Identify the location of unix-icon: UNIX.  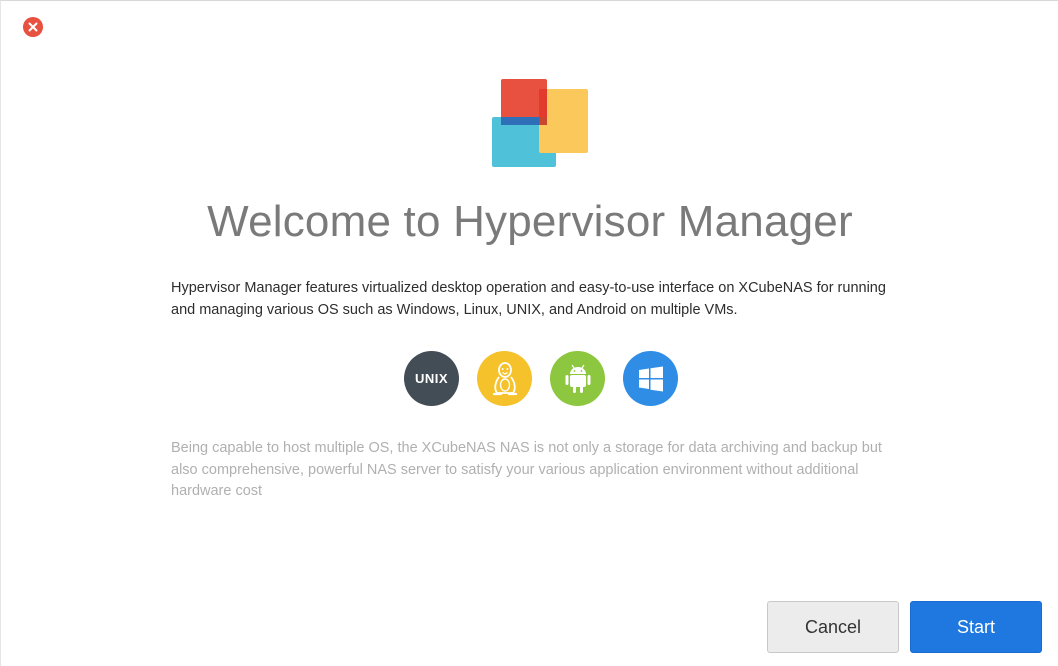
(431, 378).